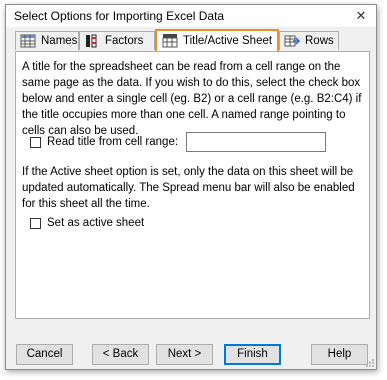  I want to click on read-title-checkbox, so click(35, 142).